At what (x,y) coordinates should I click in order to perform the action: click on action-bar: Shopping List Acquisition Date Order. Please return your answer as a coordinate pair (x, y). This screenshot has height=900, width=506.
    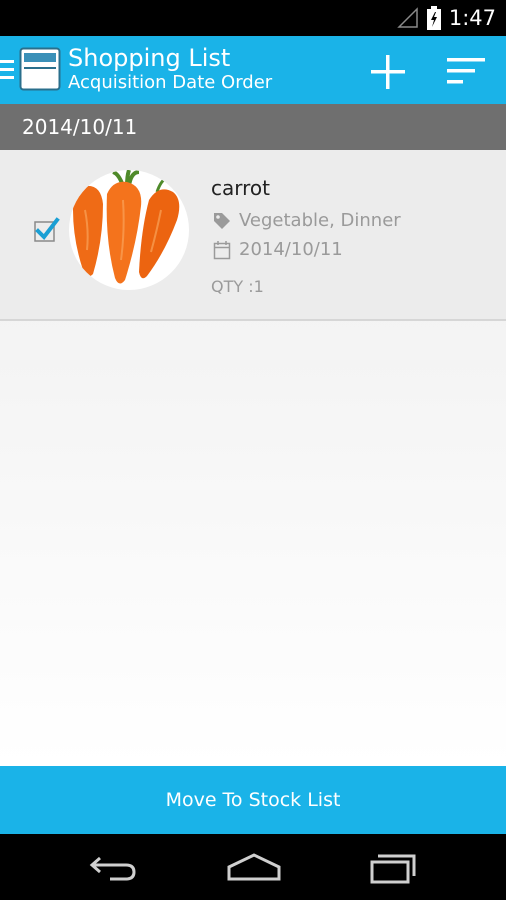
    Looking at the image, I should click on (253, 70).